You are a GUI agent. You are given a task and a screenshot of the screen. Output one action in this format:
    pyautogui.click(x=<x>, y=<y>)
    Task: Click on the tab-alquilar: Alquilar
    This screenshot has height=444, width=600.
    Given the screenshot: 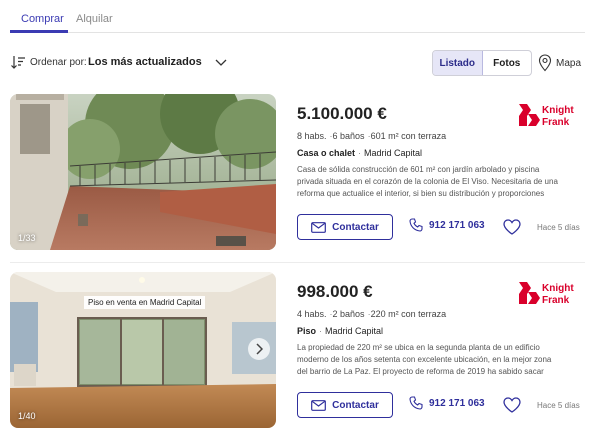 What is the action you would take?
    pyautogui.click(x=94, y=19)
    